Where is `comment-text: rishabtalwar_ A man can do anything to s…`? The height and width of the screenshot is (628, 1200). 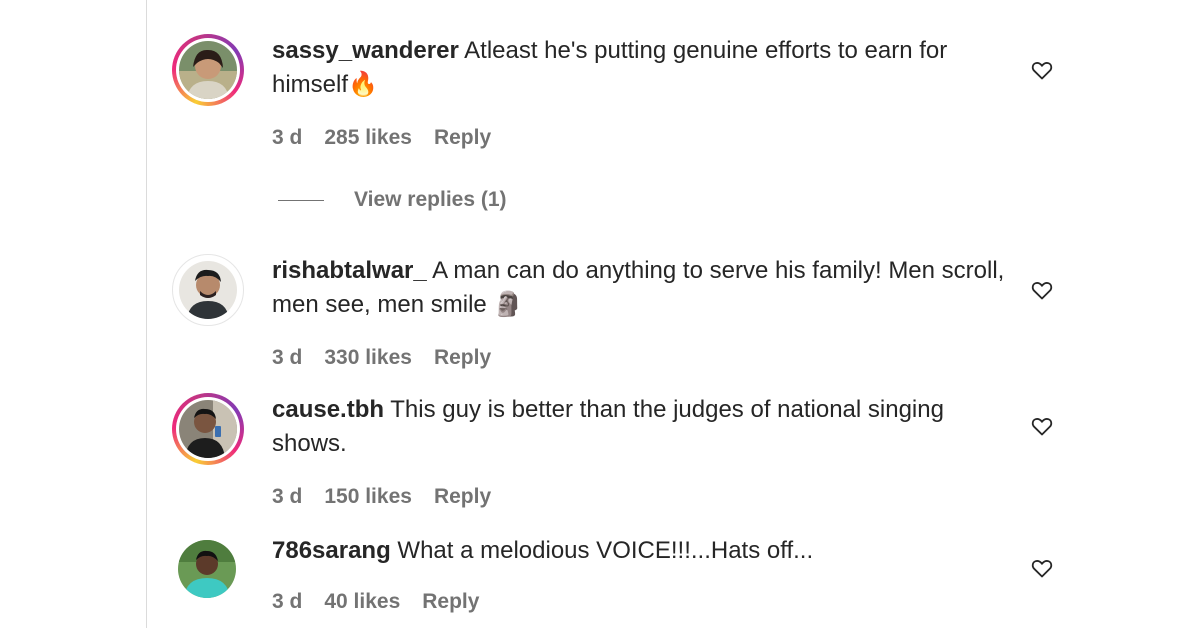
comment-text: rishabtalwar_ A man can do anything to s… is located at coordinates (639, 288).